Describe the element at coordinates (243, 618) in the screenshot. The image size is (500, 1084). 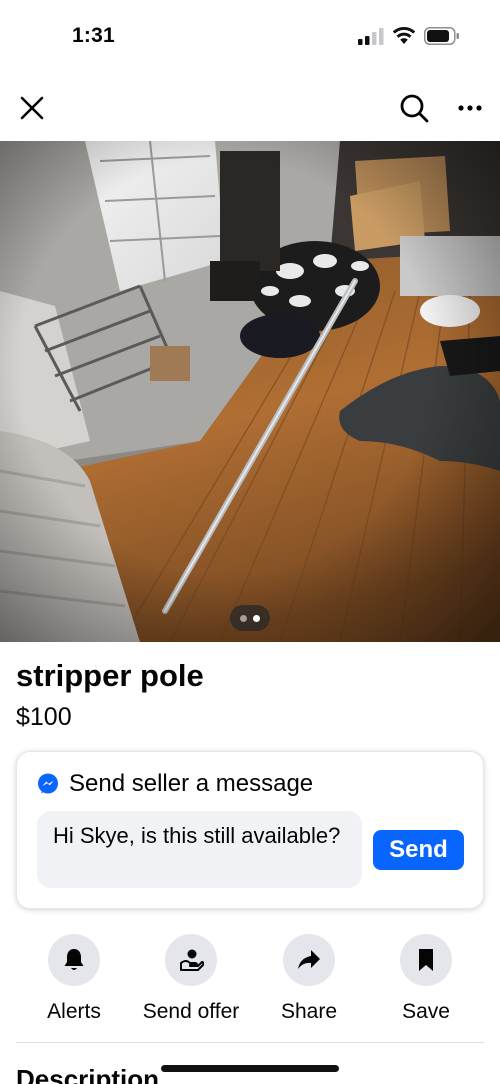
I see `pager-dot` at that location.